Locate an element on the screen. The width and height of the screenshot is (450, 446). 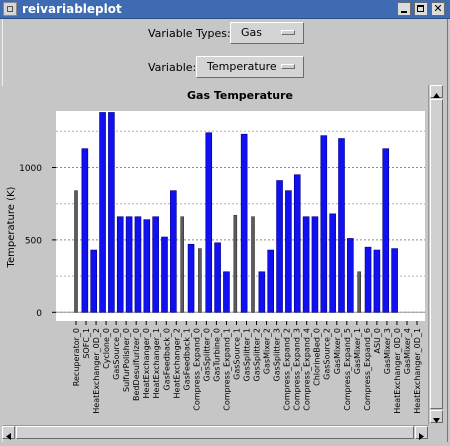
x-tick-label: GasSource_0 is located at coordinates (116, 354).